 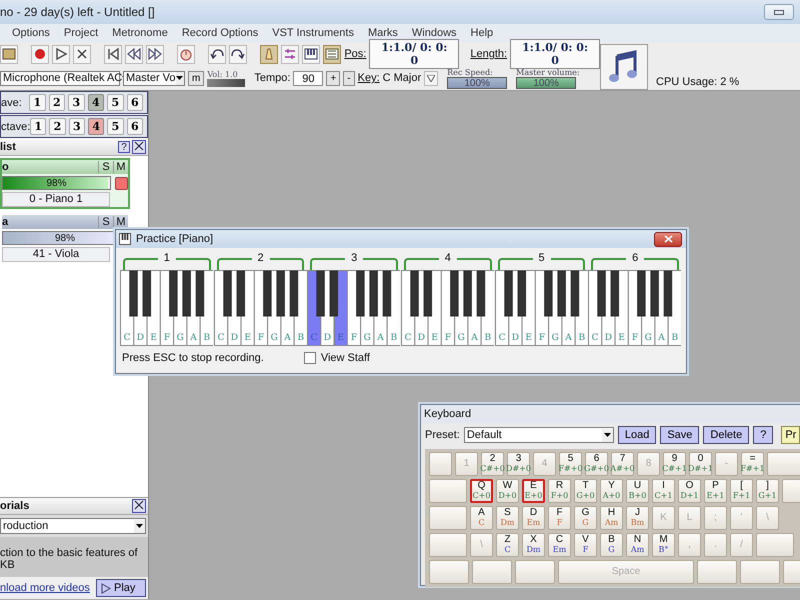 I want to click on keyboard-key: [ F+1, so click(x=741, y=491).